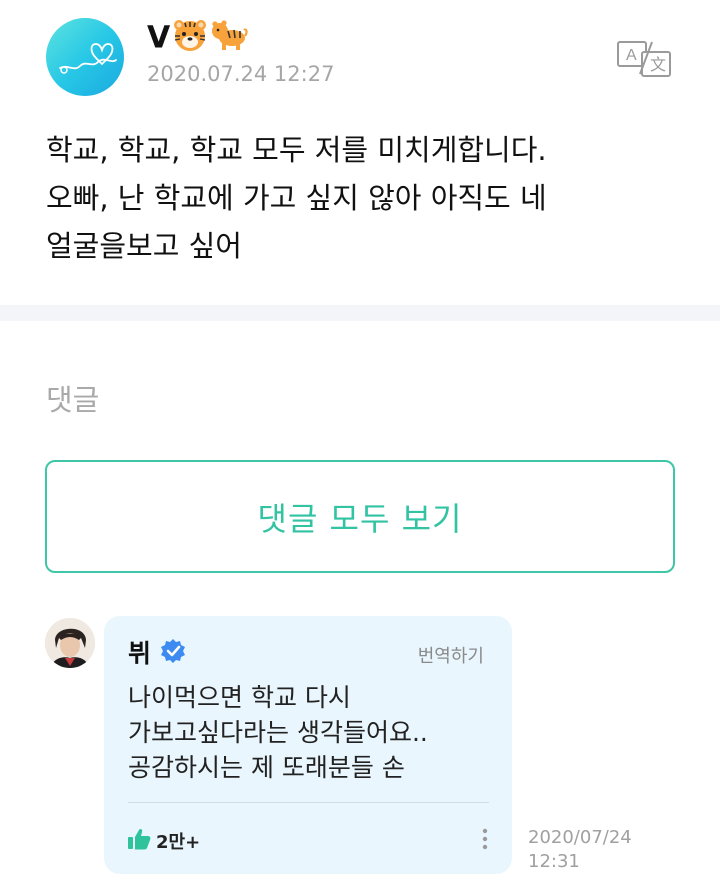 Image resolution: width=720 pixels, height=884 pixels. I want to click on post-body-line: 오빠, 난 학교에 가고 싶지 않아 아직도 네, so click(296, 198).